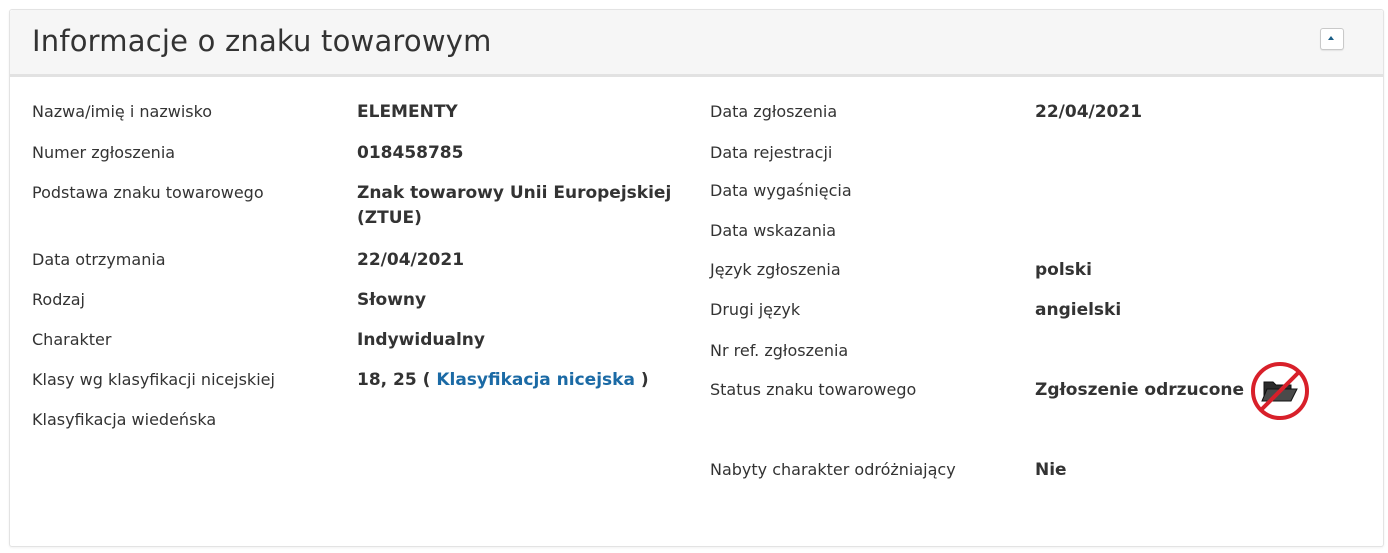  I want to click on nice-classes-close-paren: ), so click(644, 380).